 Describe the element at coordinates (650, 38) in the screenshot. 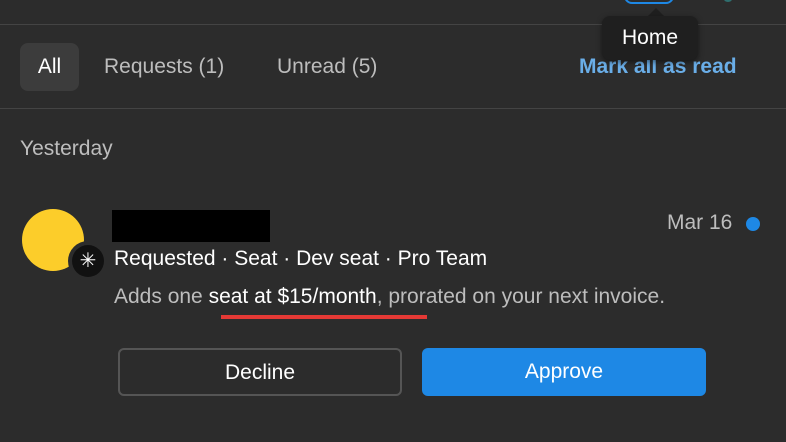

I see `home-tooltip: Home` at that location.